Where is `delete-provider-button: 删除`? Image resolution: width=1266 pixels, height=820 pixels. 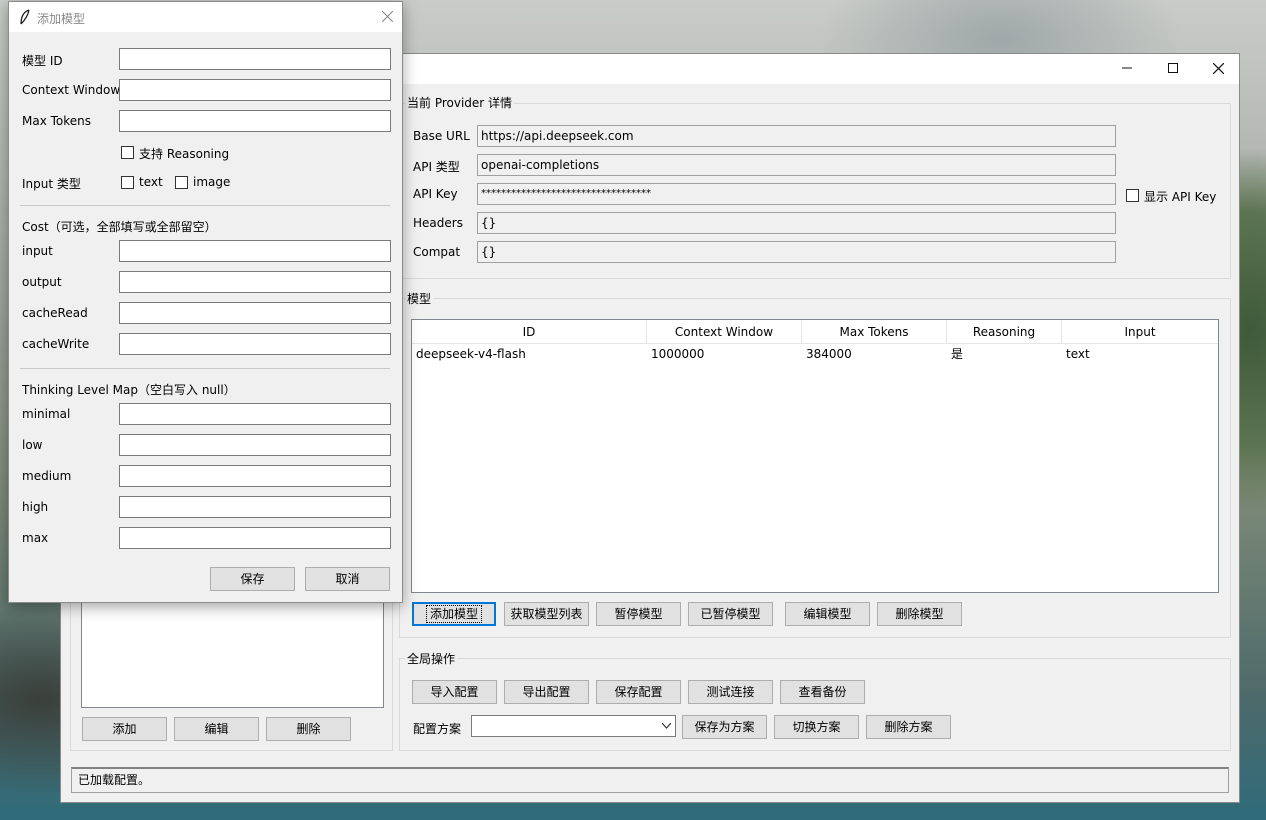 delete-provider-button: 删除 is located at coordinates (308, 729).